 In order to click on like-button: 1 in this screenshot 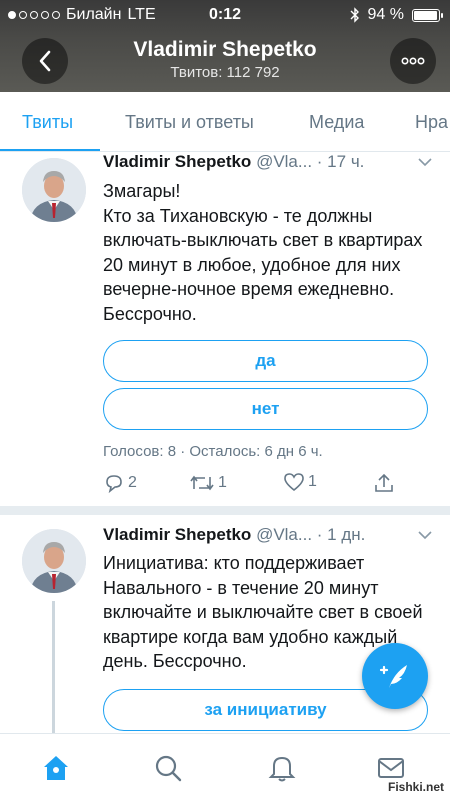, I will do `click(300, 482)`.